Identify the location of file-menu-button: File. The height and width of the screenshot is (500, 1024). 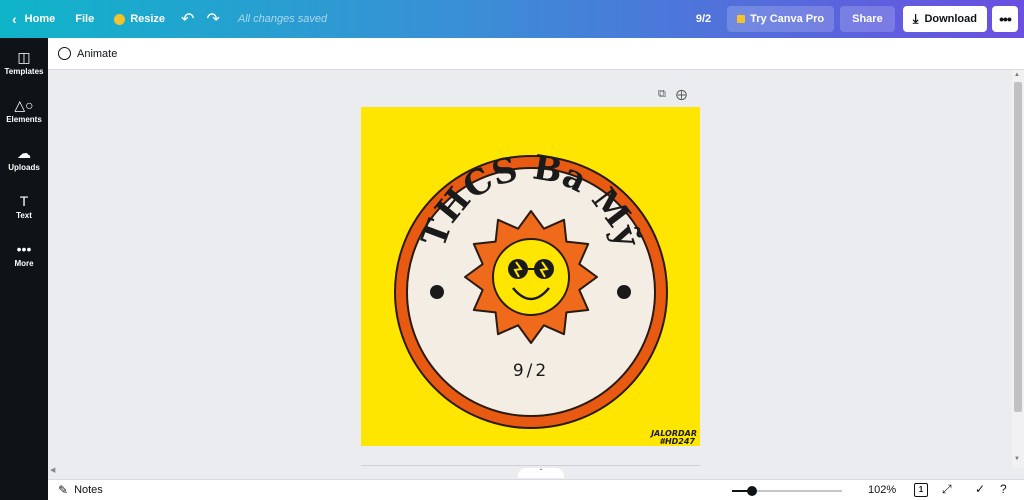
(84, 19).